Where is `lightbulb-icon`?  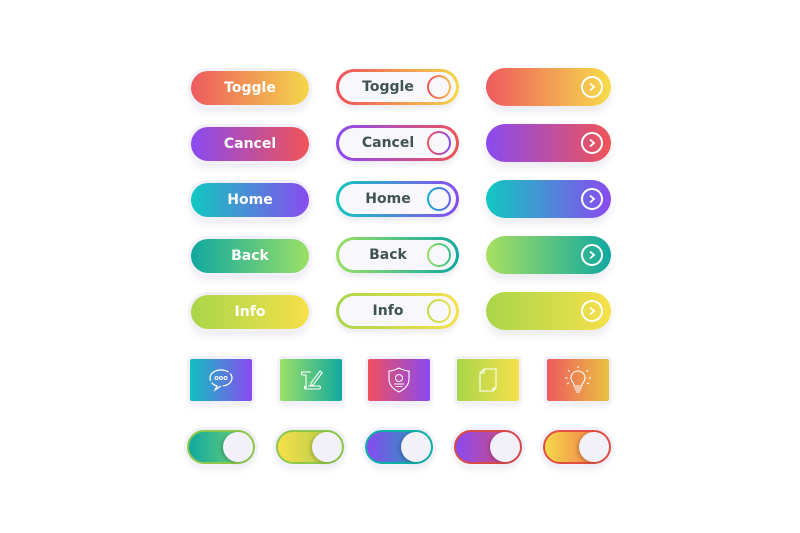
lightbulb-icon is located at coordinates (578, 379).